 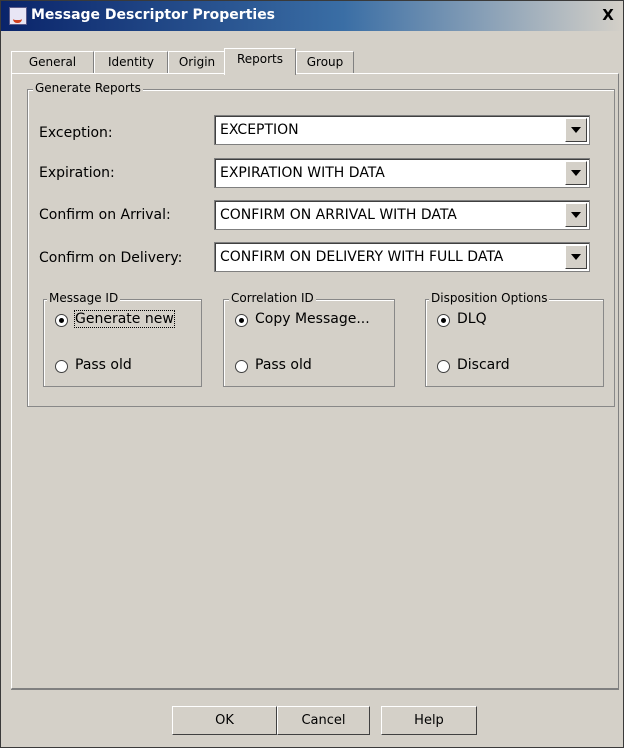 What do you see at coordinates (312, 16) in the screenshot?
I see `title-bar: Message Descriptor Properties X` at bounding box center [312, 16].